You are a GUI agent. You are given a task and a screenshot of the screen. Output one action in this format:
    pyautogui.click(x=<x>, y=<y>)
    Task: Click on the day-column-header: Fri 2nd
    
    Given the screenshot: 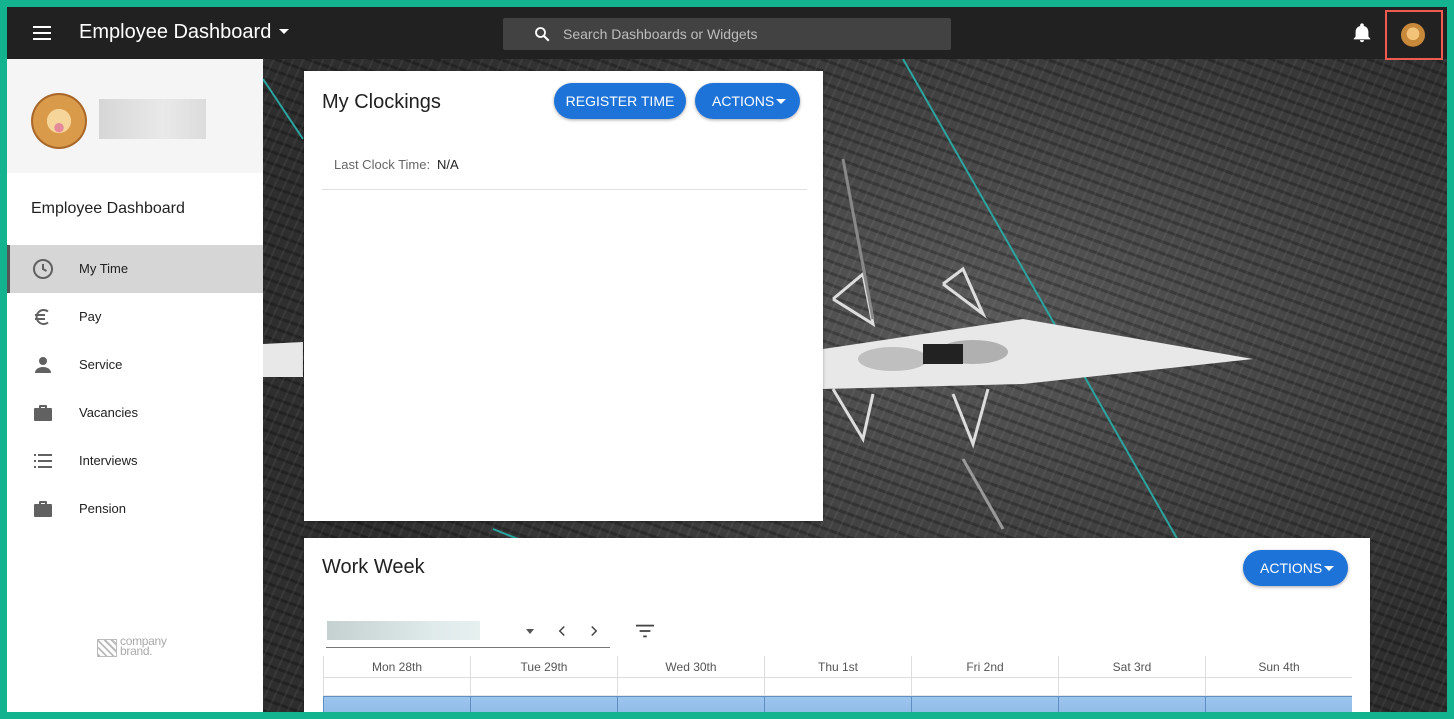 What is the action you would take?
    pyautogui.click(x=984, y=667)
    